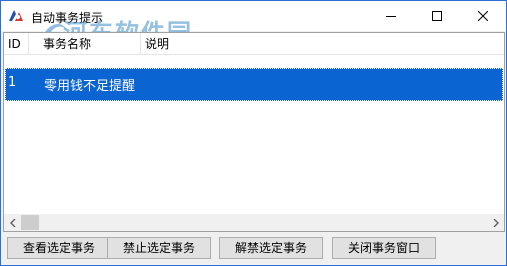 This screenshot has height=266, width=507. Describe the element at coordinates (384, 248) in the screenshot. I see `close-window-button: 关闭事务窗口` at that location.